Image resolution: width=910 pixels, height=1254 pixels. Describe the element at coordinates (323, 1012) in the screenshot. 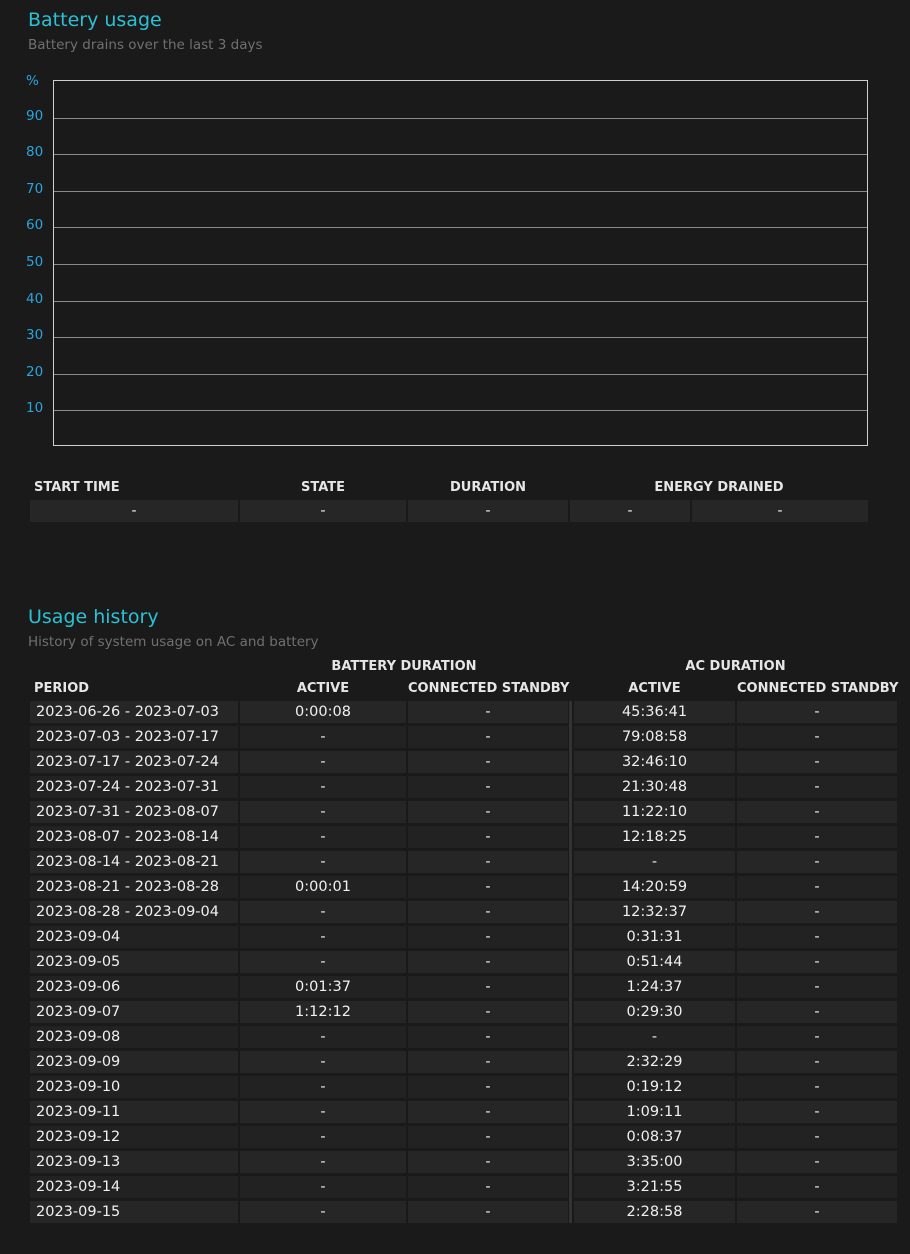

I see `cell-battery-active: 1:12:12` at that location.